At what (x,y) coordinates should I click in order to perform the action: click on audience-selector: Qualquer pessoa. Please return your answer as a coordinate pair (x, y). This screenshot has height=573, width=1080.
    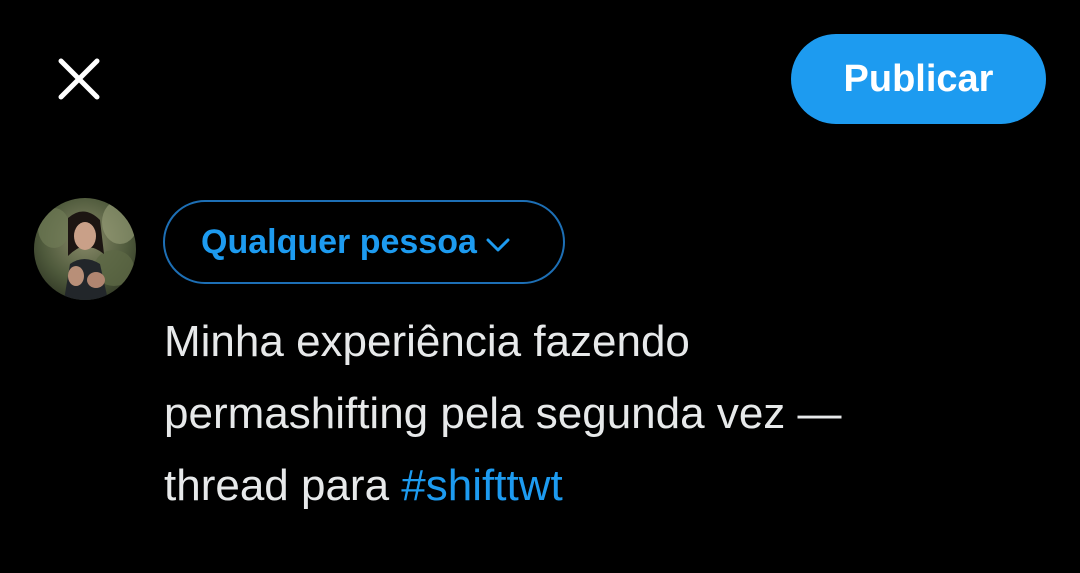
    Looking at the image, I should click on (364, 242).